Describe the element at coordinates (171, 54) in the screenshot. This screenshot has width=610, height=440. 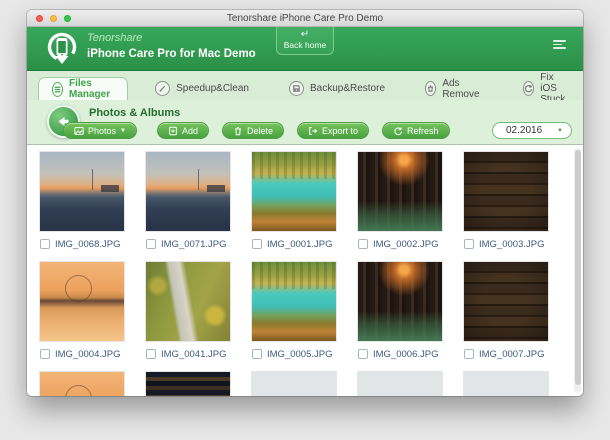
I see `brand-subtitle: iPhone Care Pro for Mac Demo` at that location.